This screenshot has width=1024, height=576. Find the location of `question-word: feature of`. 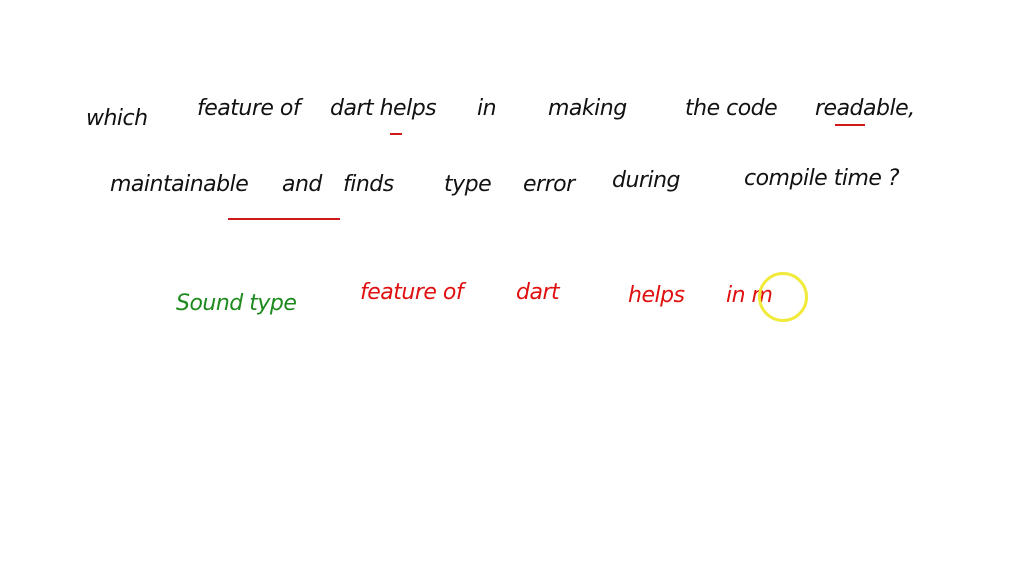

question-word: feature of is located at coordinates (249, 108).